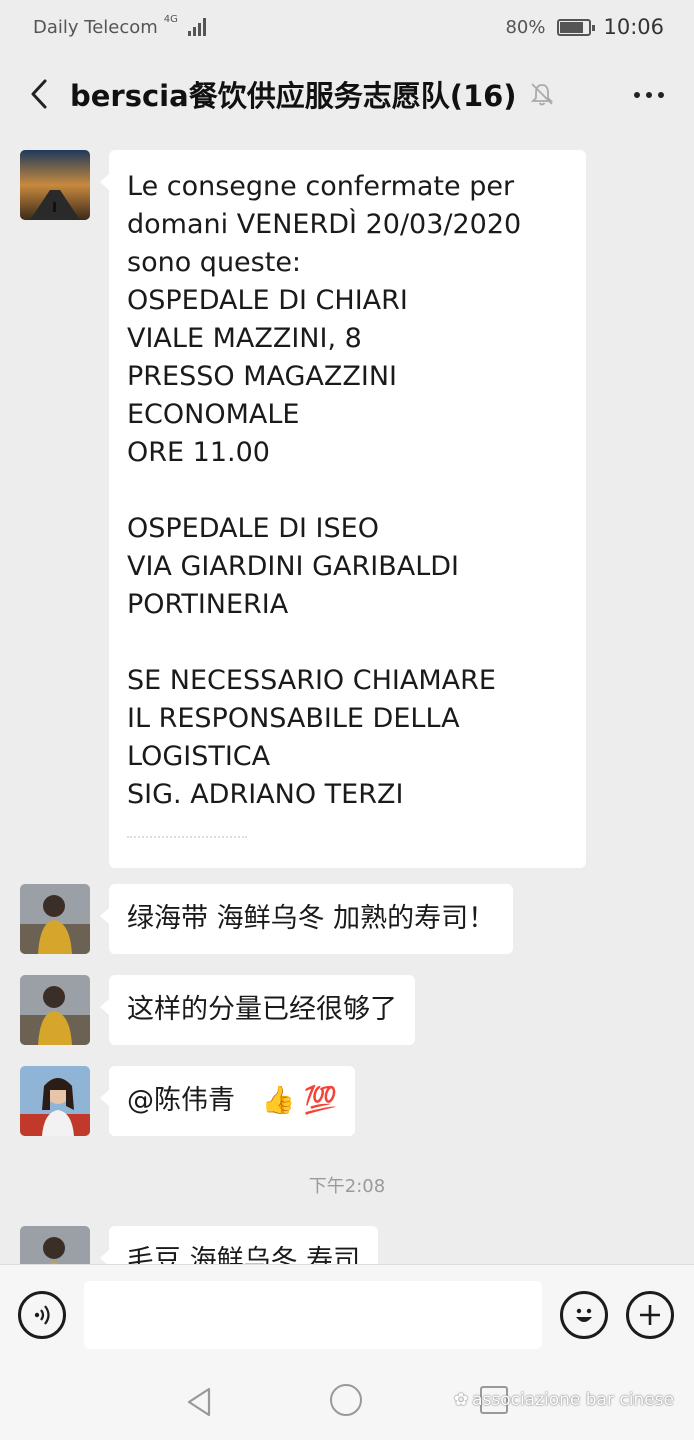 This screenshot has height=1440, width=694. What do you see at coordinates (525, 27) in the screenshot?
I see `battery-percent: 80%` at bounding box center [525, 27].